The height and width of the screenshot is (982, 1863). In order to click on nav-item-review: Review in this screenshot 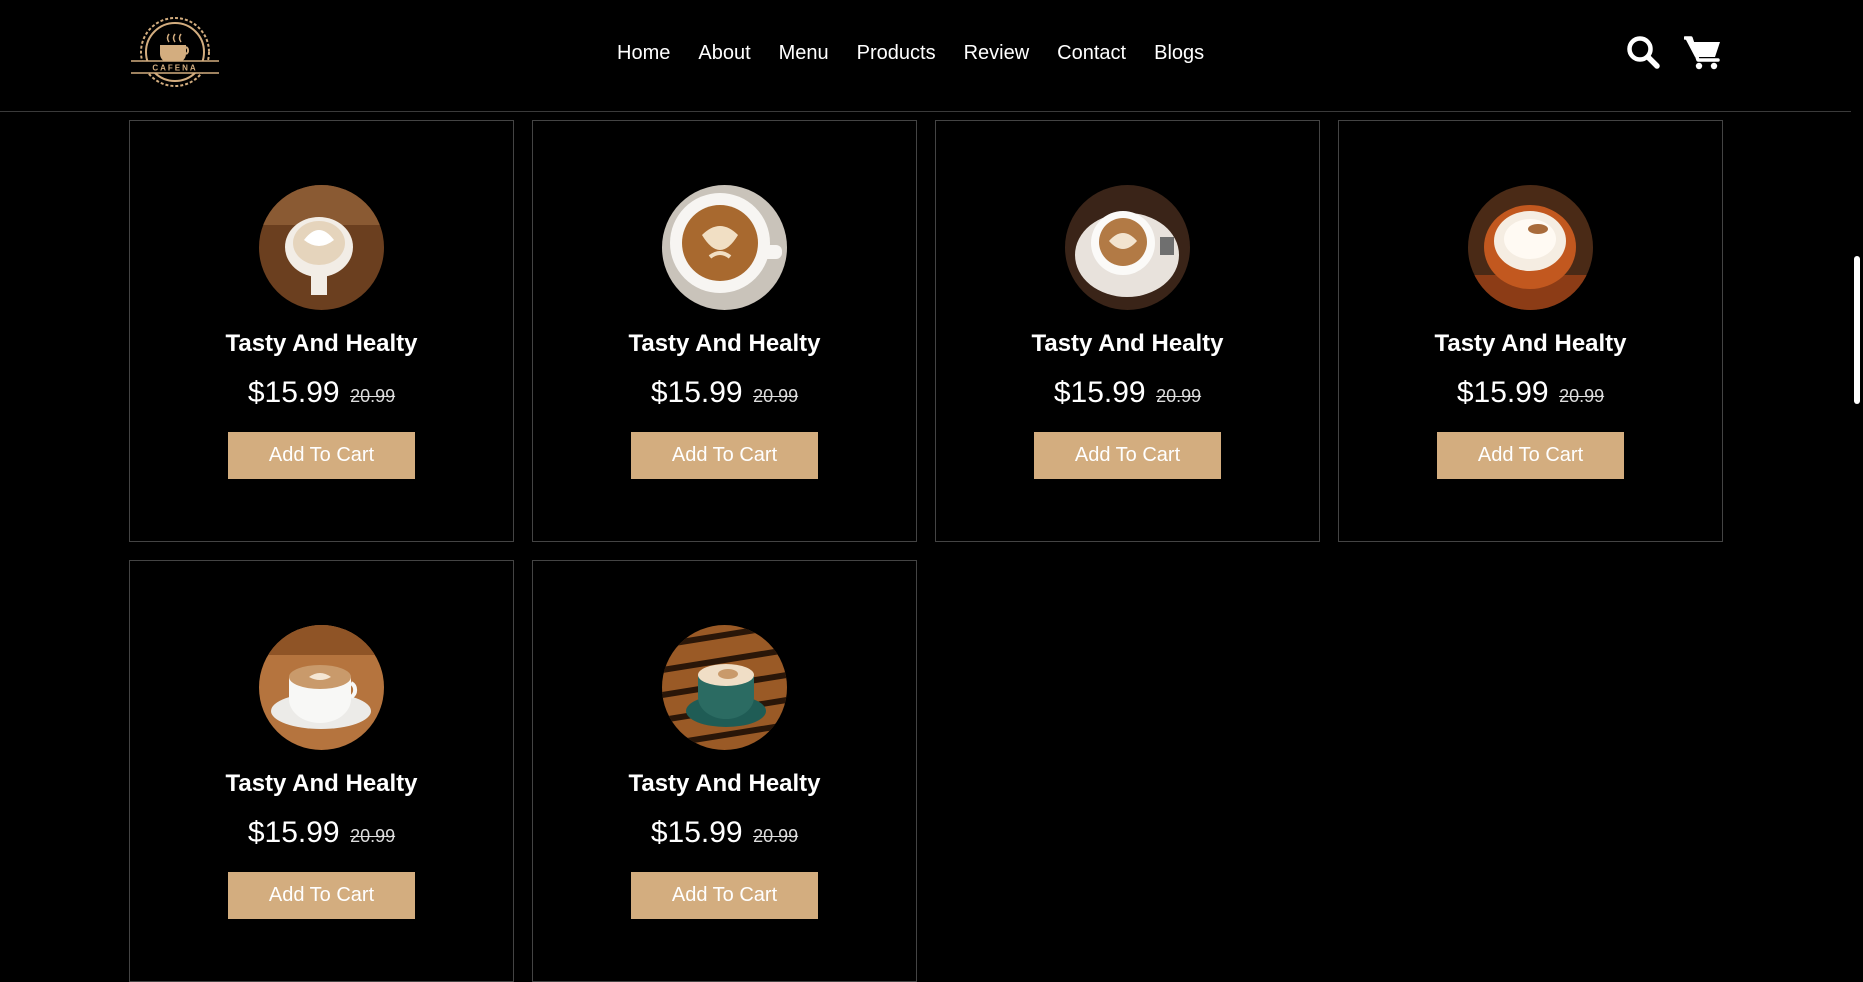, I will do `click(997, 53)`.